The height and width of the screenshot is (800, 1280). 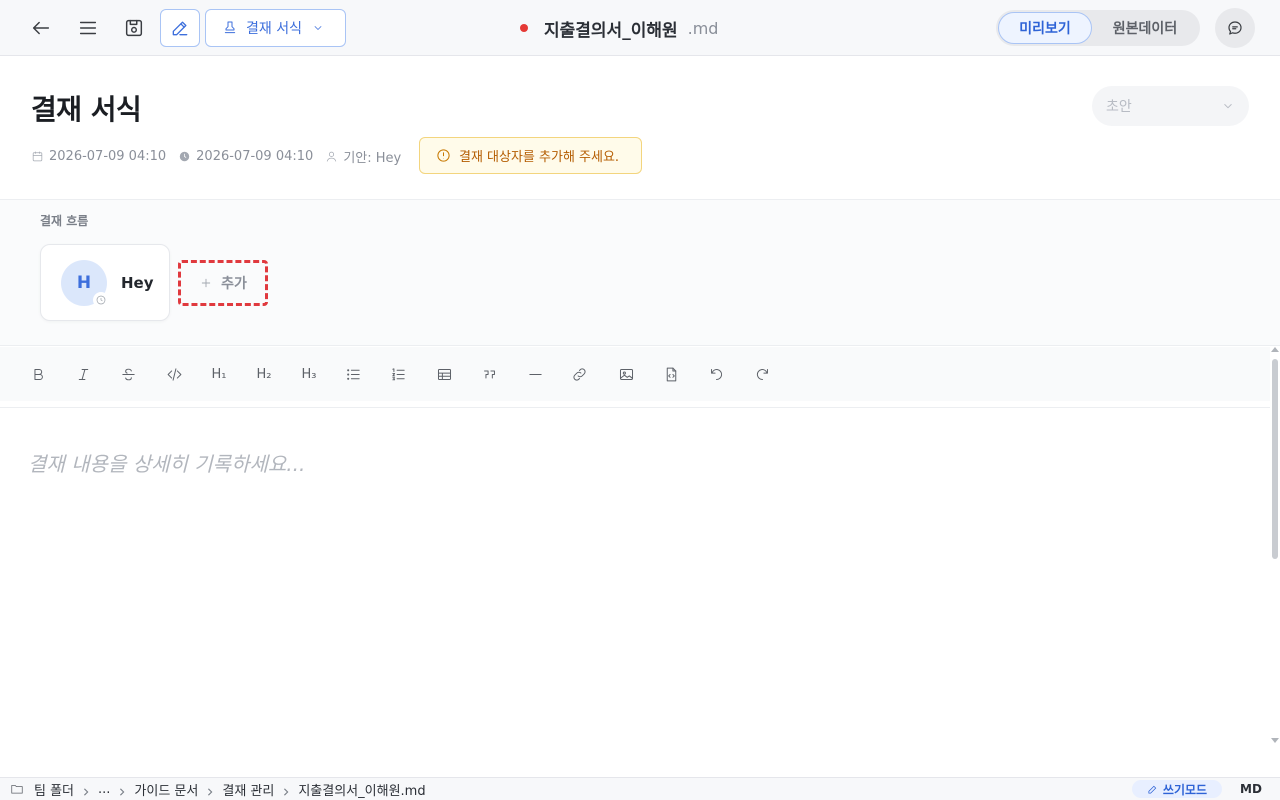 I want to click on warning-text: 결재 대상자를 추가해 주세요., so click(x=539, y=157).